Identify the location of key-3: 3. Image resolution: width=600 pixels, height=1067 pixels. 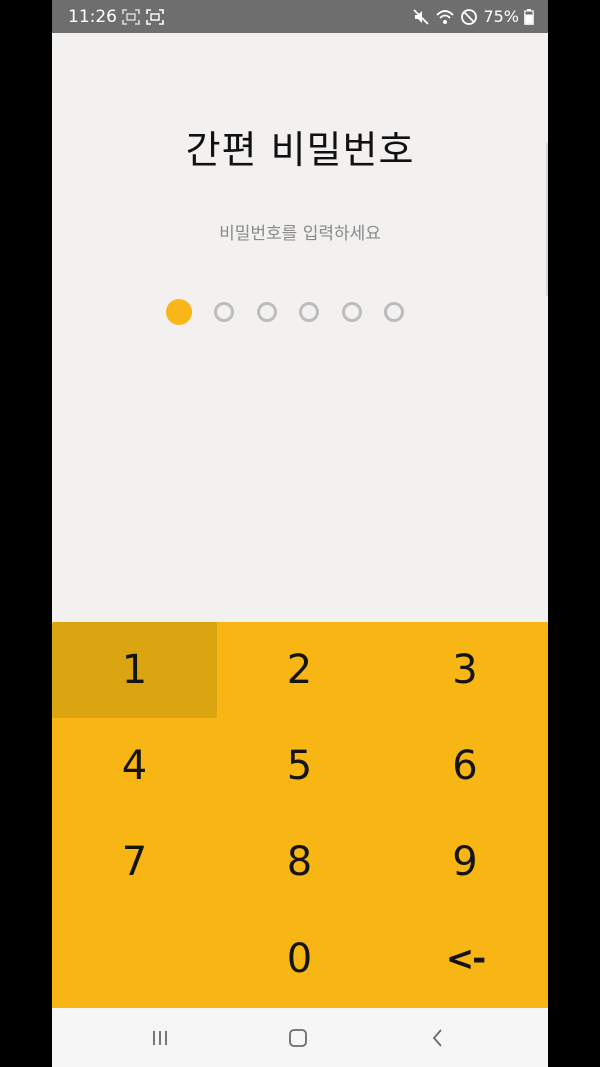
(465, 670).